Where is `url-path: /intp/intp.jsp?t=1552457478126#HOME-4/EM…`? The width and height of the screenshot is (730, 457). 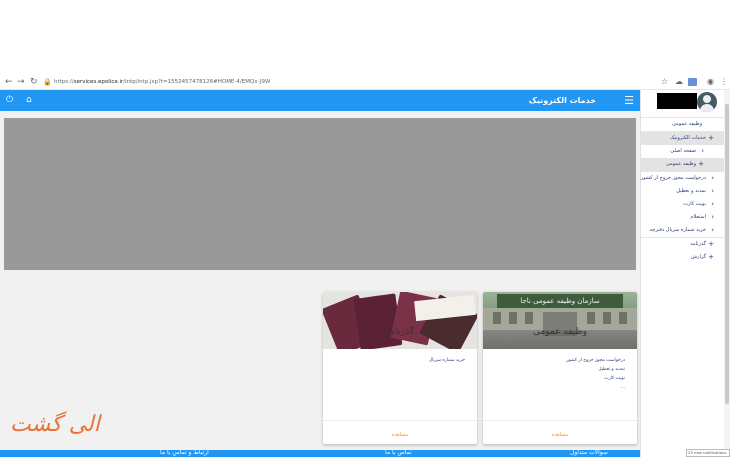 url-path: /intp/intp.jsp?t=1552457478126#HOME-4/EM… is located at coordinates (197, 82).